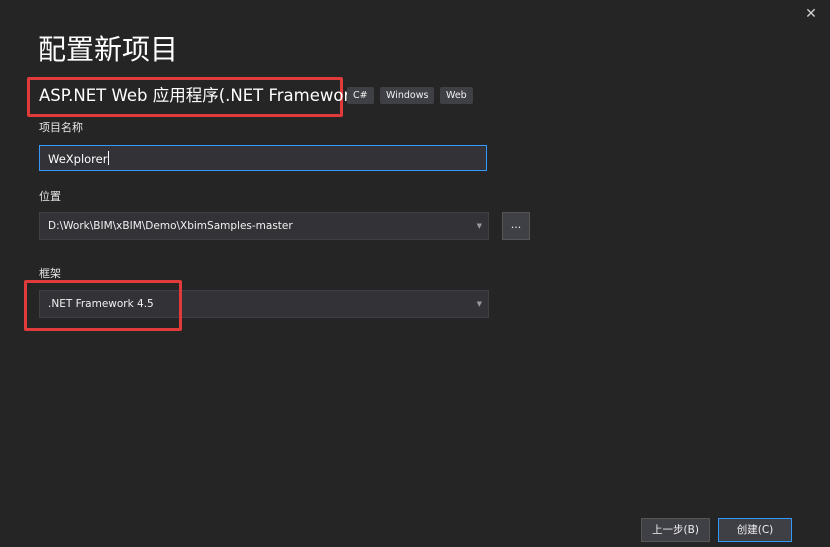 This screenshot has width=830, height=547. I want to click on project-name-value: WeXplorer, so click(78, 159).